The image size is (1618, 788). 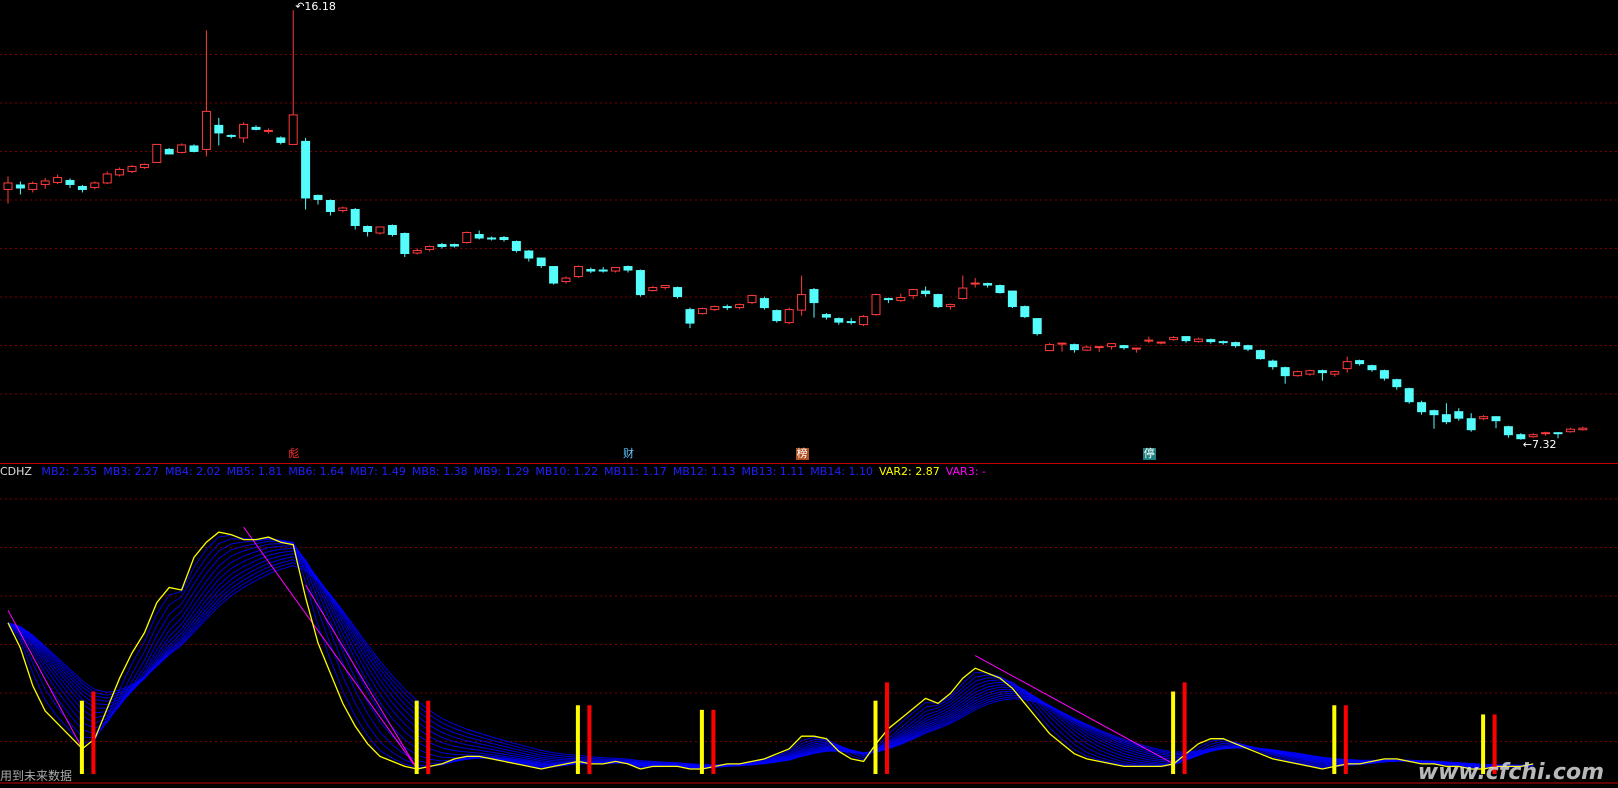 What do you see at coordinates (316, 471) in the screenshot?
I see `indicator-value: MB6: 1.64` at bounding box center [316, 471].